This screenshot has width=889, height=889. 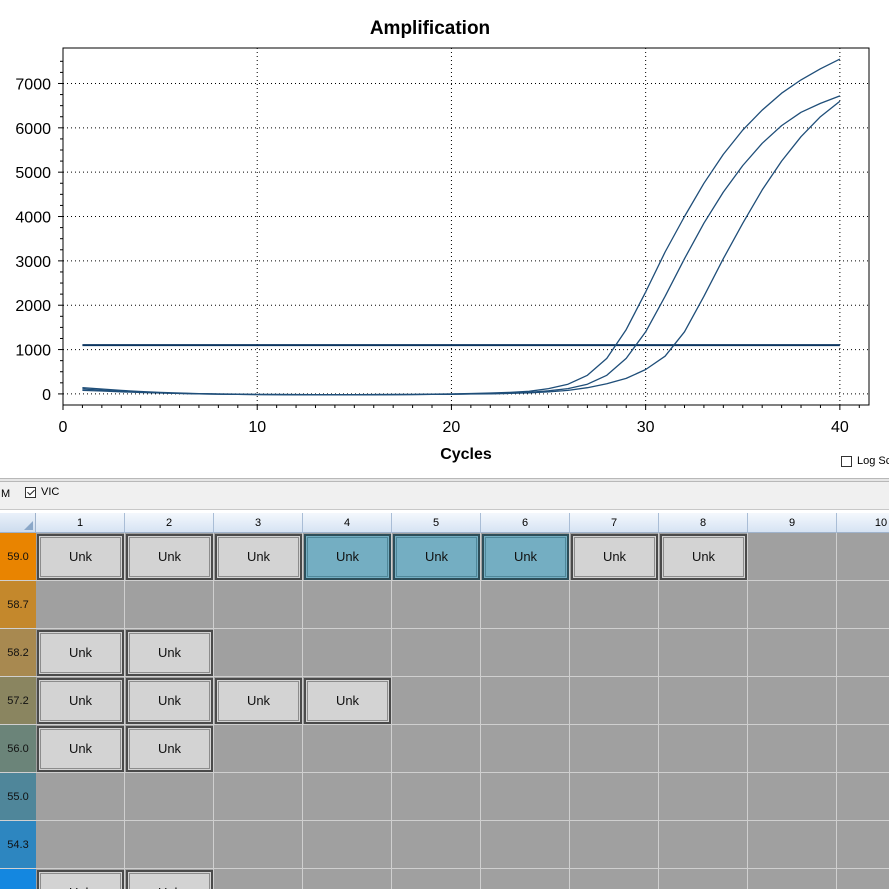 I want to click on log-scale-checkbox, so click(x=846, y=461).